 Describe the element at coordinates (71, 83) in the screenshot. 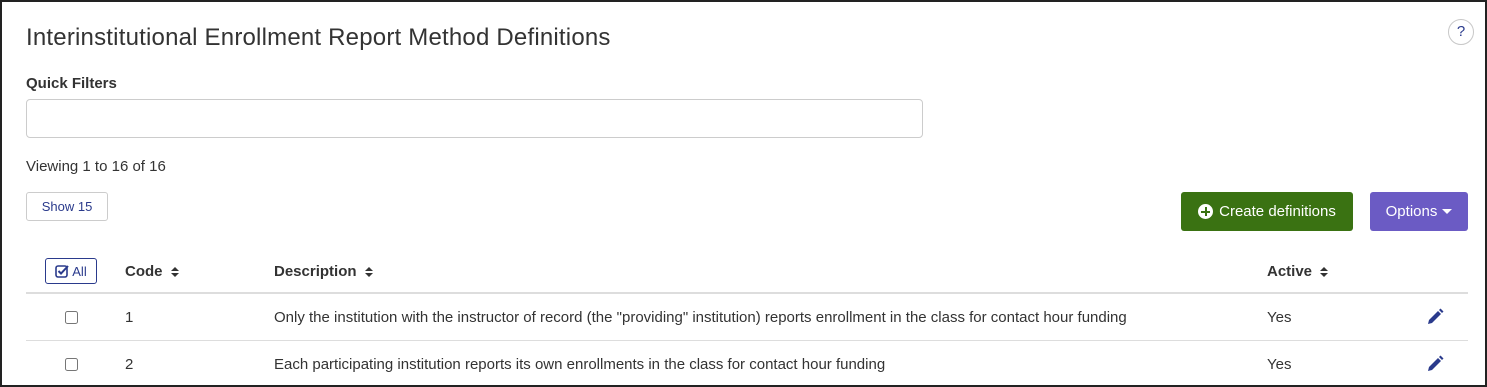

I see `quick-filters-label: Quick Filters` at that location.